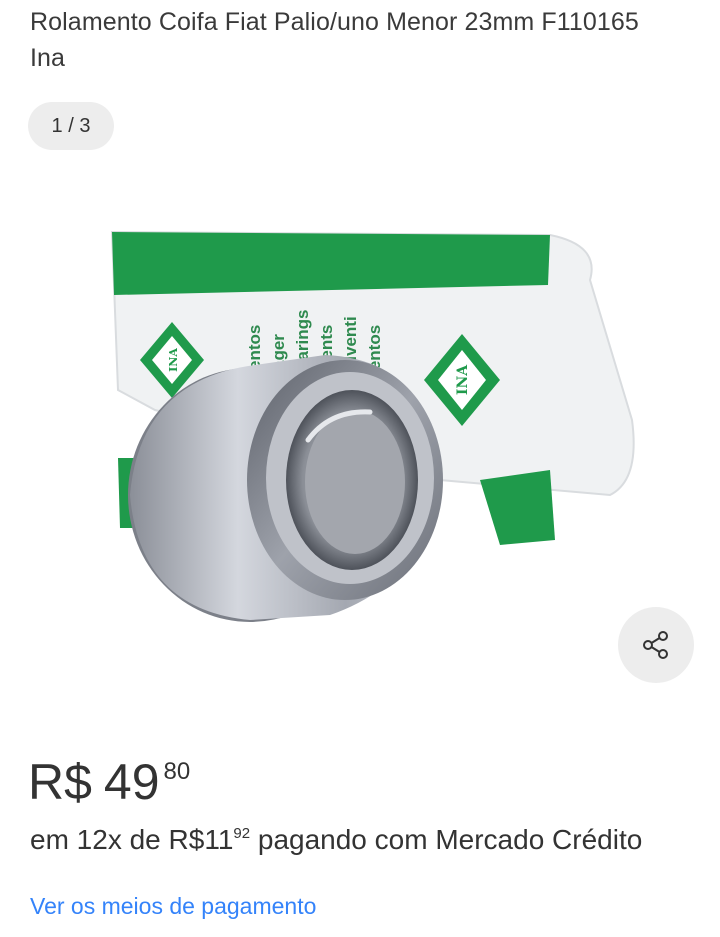 The height and width of the screenshot is (937, 720). I want to click on price-cents: 80, so click(177, 771).